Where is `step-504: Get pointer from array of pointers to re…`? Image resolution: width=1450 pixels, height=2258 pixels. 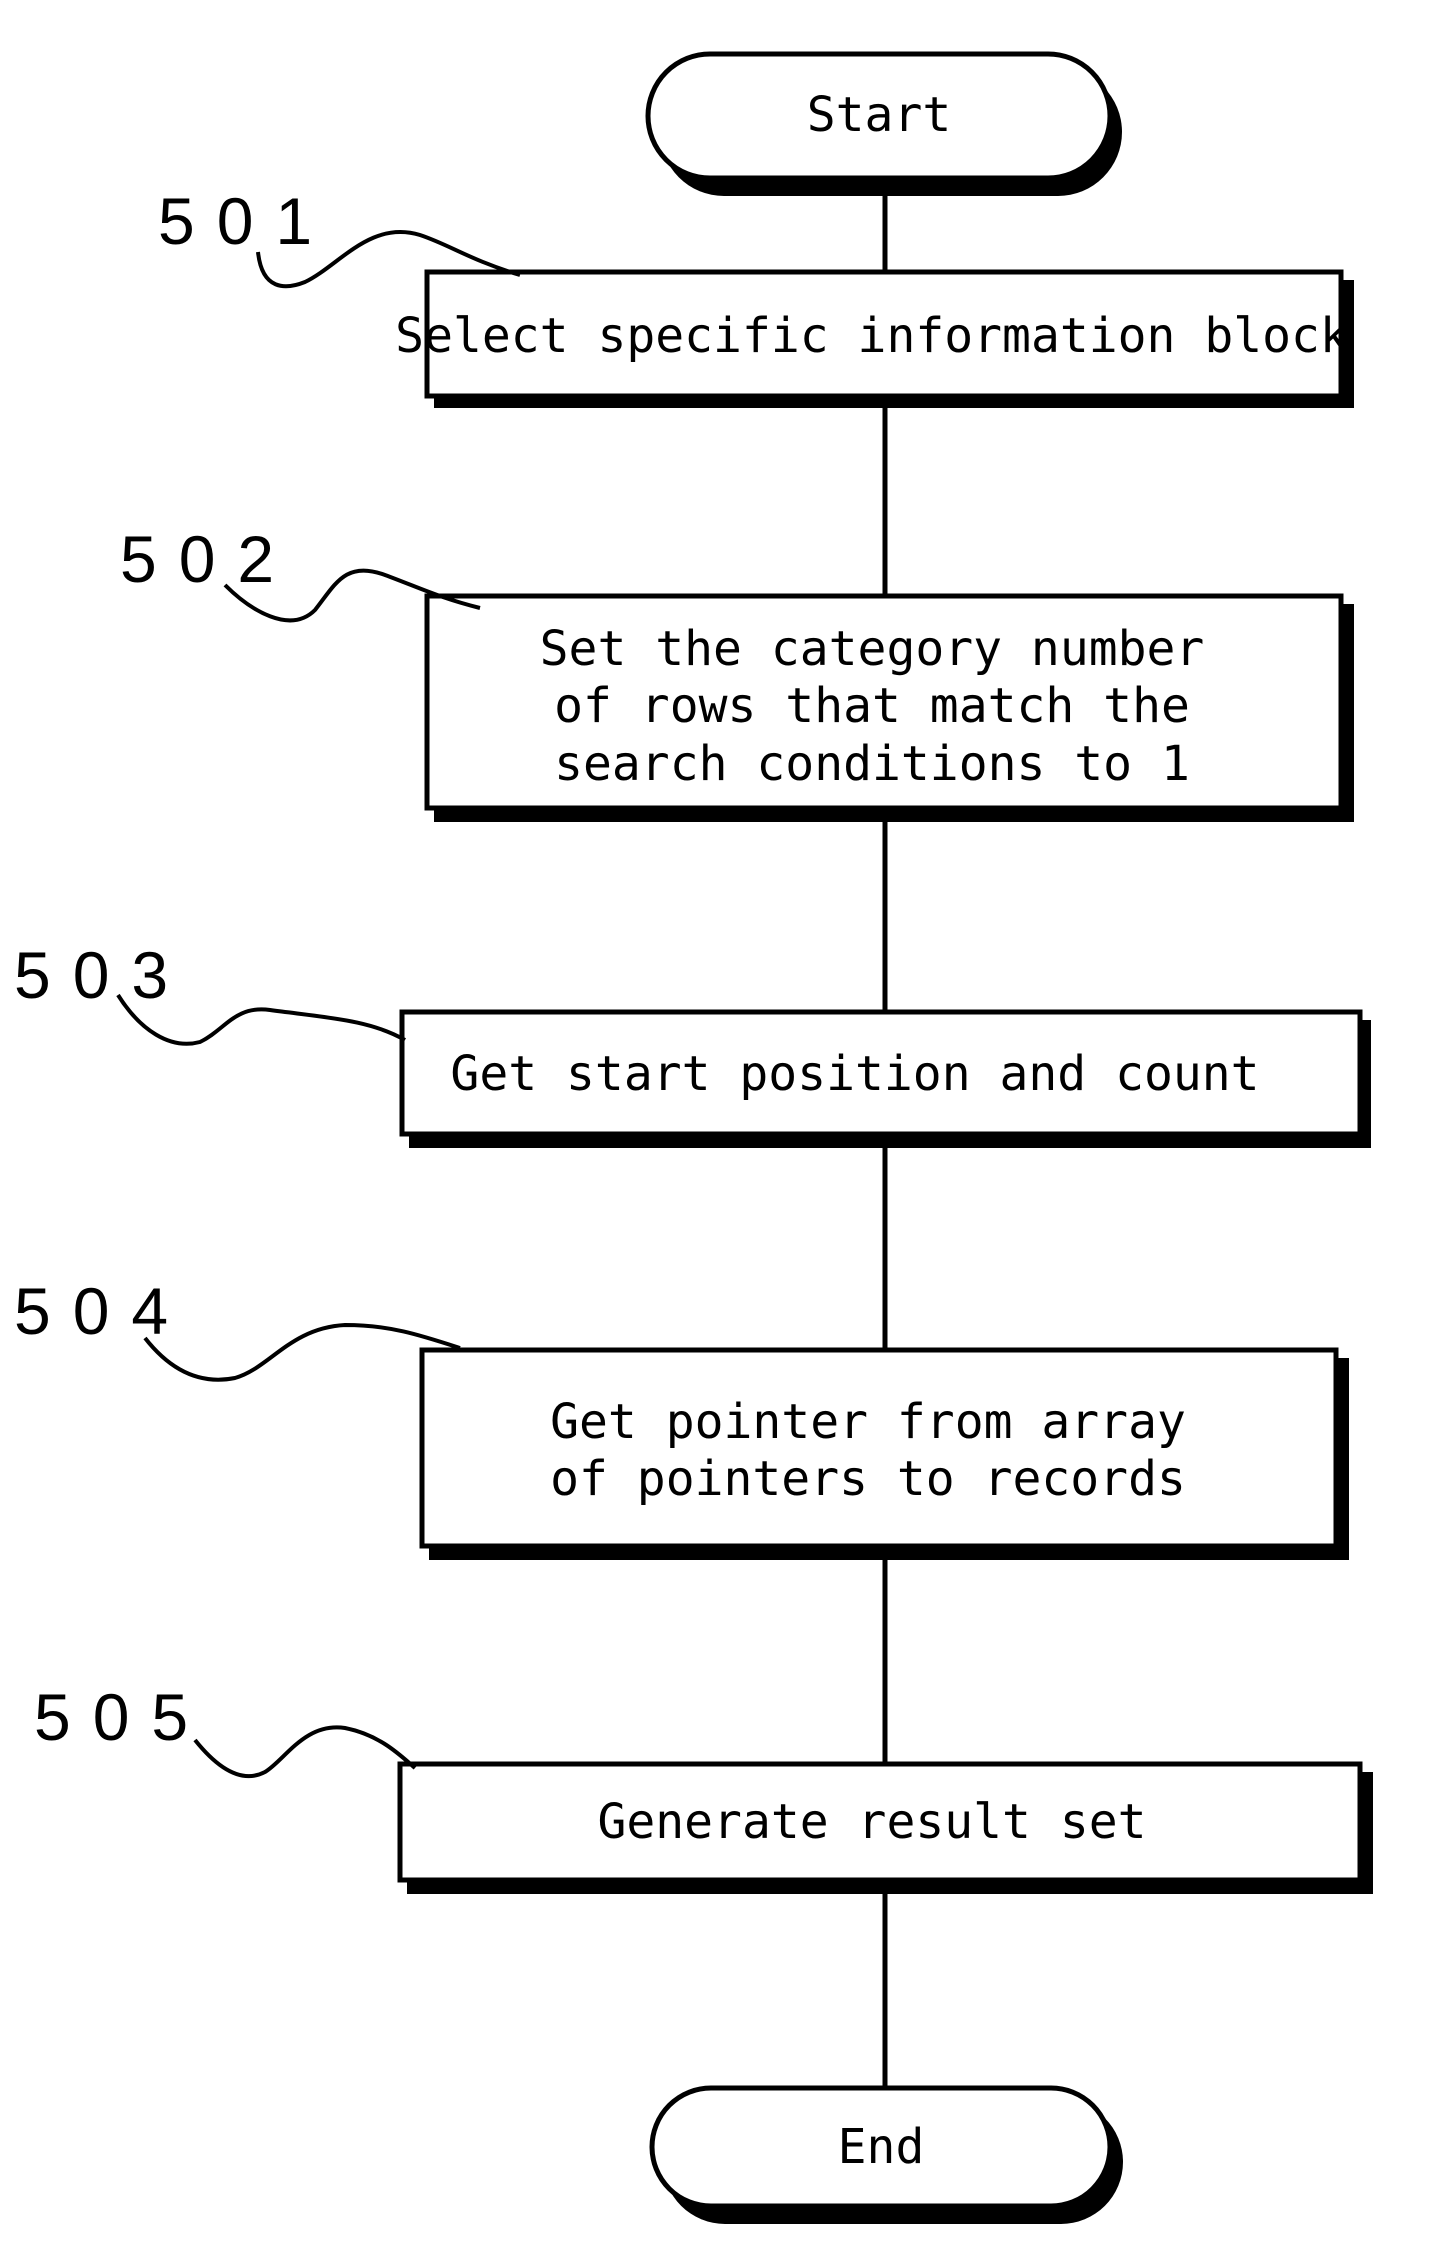
step-504: Get pointer from array of pointers to re… is located at coordinates (681, 1417).